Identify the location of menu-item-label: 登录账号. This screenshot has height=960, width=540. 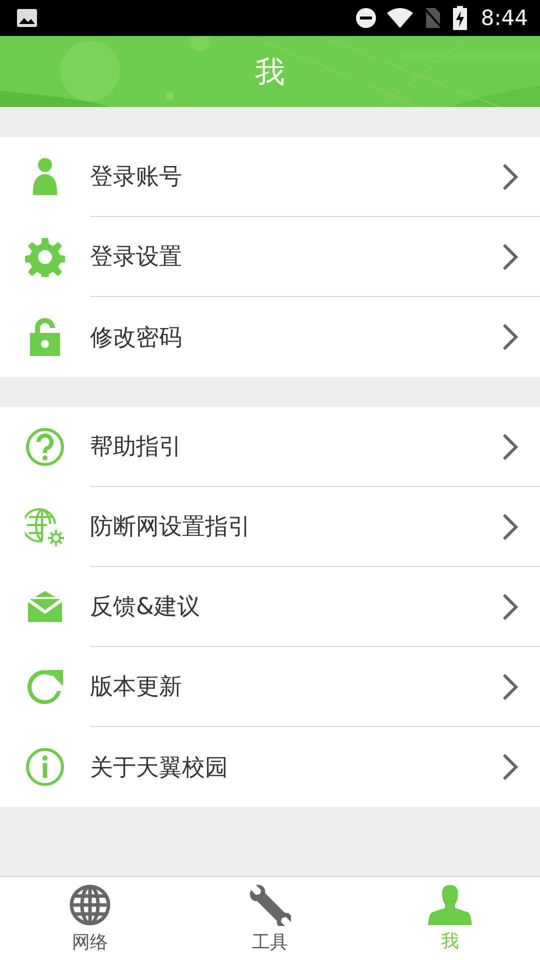
(296, 176).